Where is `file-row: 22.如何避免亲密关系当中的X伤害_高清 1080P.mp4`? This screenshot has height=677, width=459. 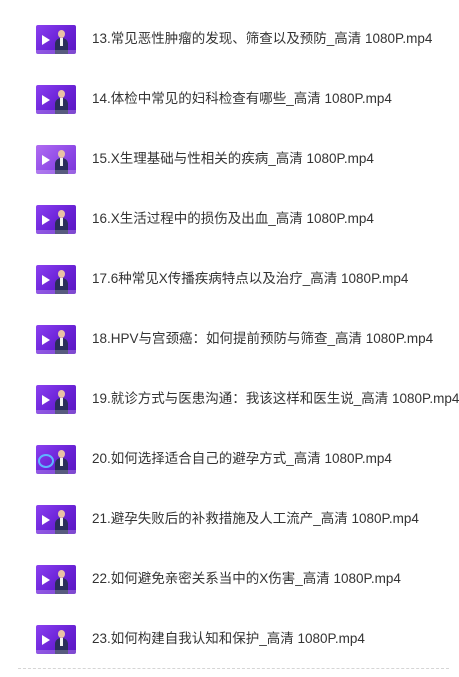 file-row: 22.如何避免亲密关系当中的X伤害_高清 1080P.mp4 is located at coordinates (229, 579).